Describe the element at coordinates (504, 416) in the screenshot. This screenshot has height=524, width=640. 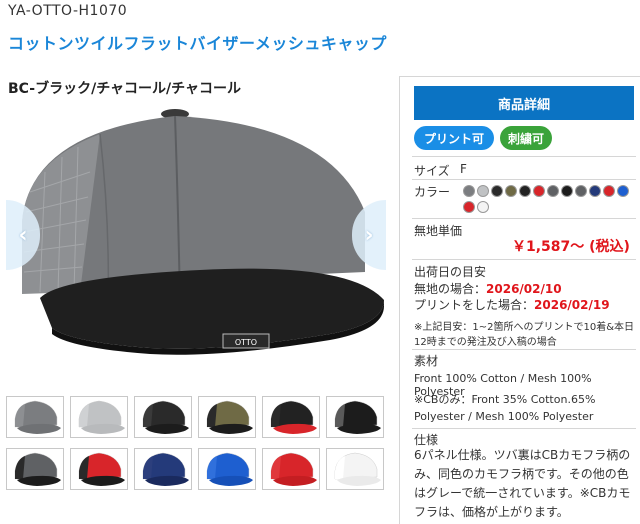
I see `material-line-3: Polyester / Mesh 100% Polyester` at that location.